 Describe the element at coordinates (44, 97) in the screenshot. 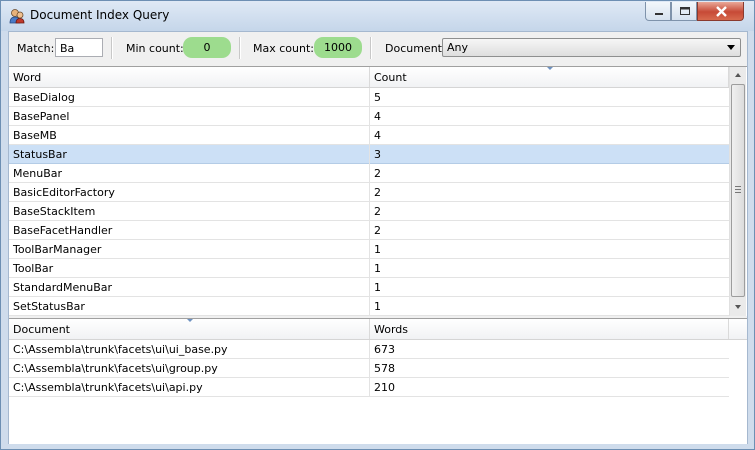

I see `table-cell: BaseDialog` at that location.